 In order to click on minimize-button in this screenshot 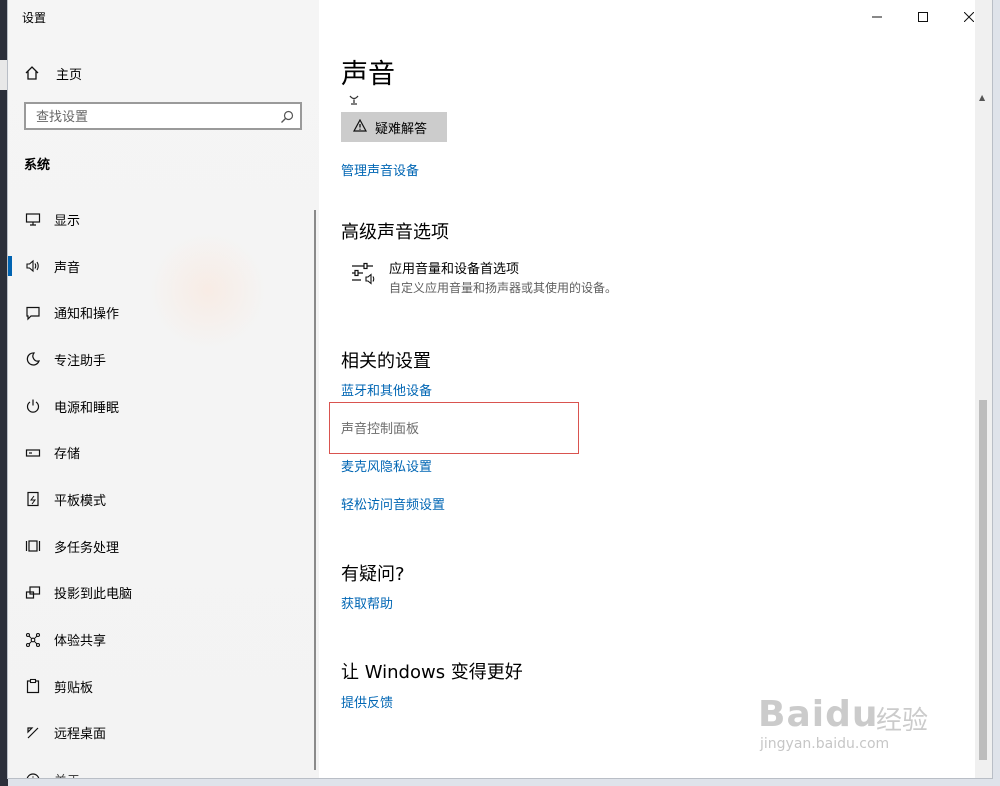, I will do `click(877, 16)`.